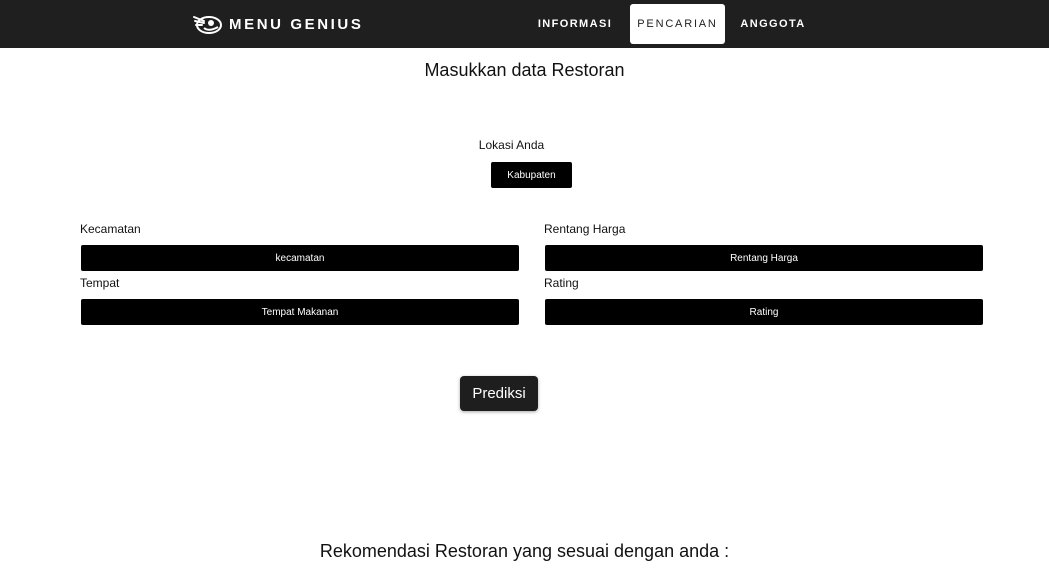  Describe the element at coordinates (764, 258) in the screenshot. I see `rentang-harga-select-button: Rentang Harga` at that location.